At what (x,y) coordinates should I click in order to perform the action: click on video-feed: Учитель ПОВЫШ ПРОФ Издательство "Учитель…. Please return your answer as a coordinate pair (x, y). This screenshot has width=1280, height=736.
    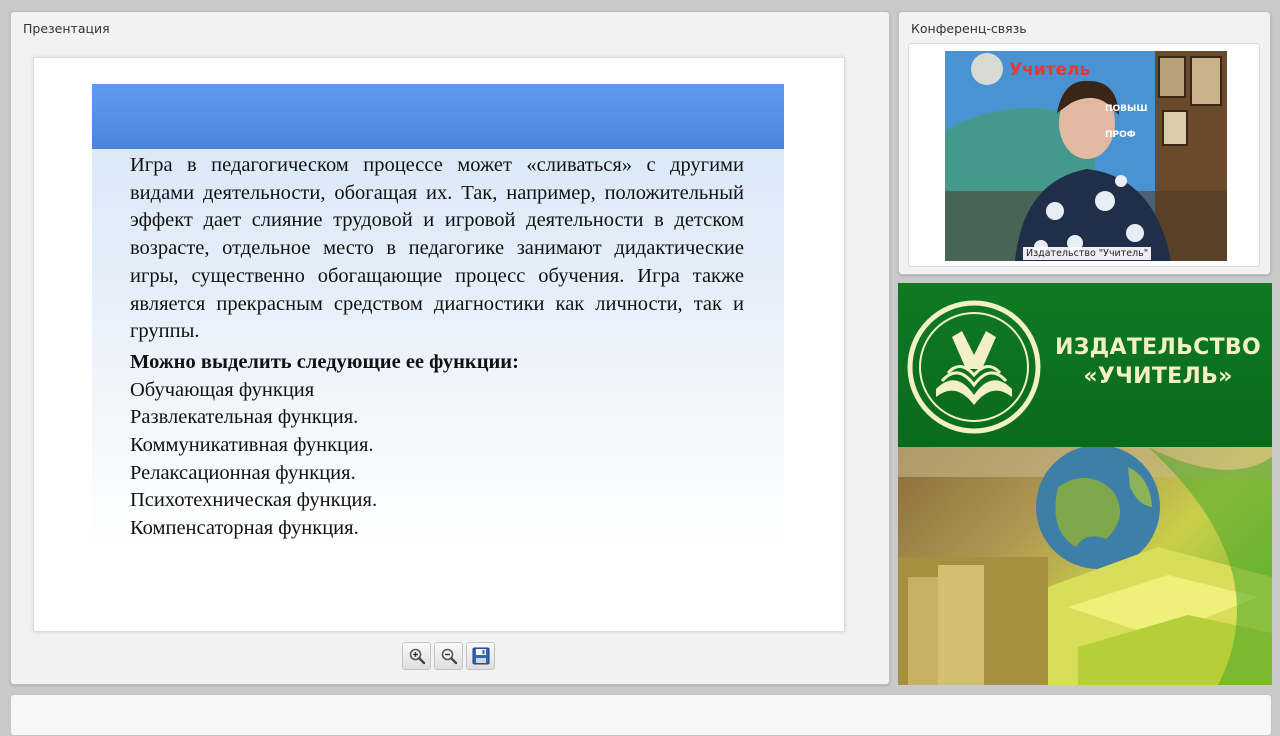
    Looking at the image, I should click on (1086, 156).